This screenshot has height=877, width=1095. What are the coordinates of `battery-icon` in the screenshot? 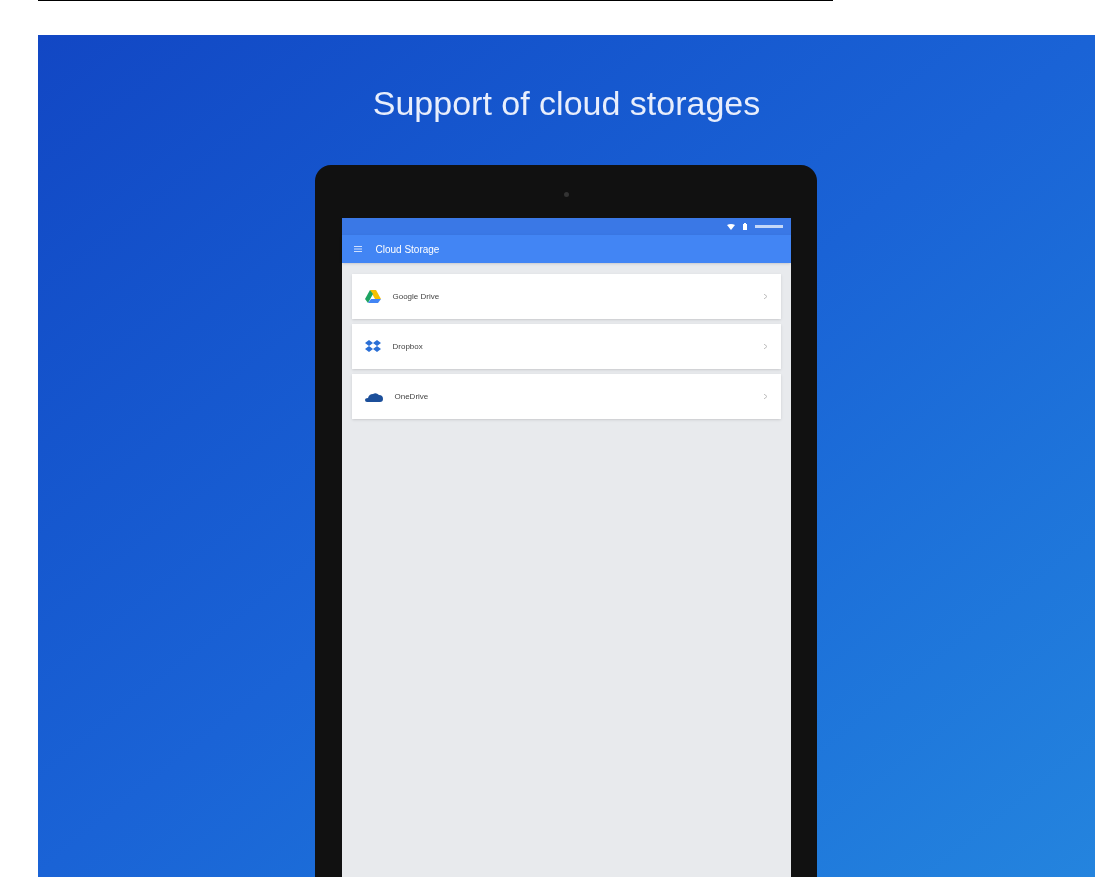 It's located at (744, 226).